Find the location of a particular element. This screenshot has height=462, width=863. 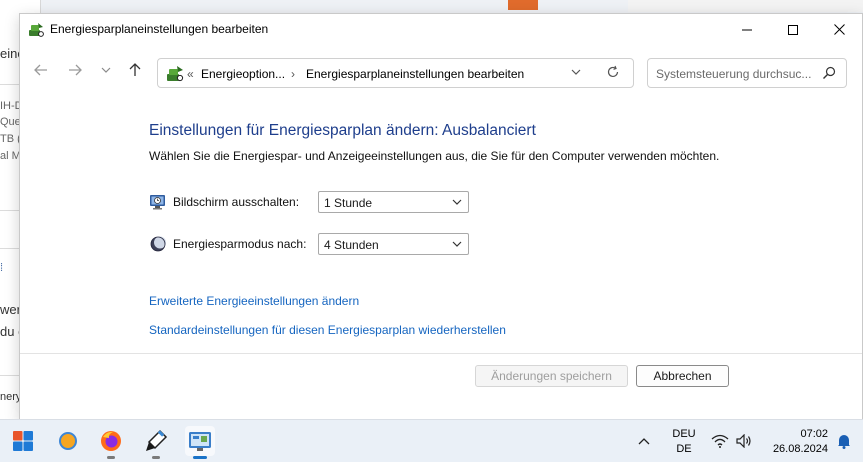

show-hidden-icons-button is located at coordinates (644, 441).